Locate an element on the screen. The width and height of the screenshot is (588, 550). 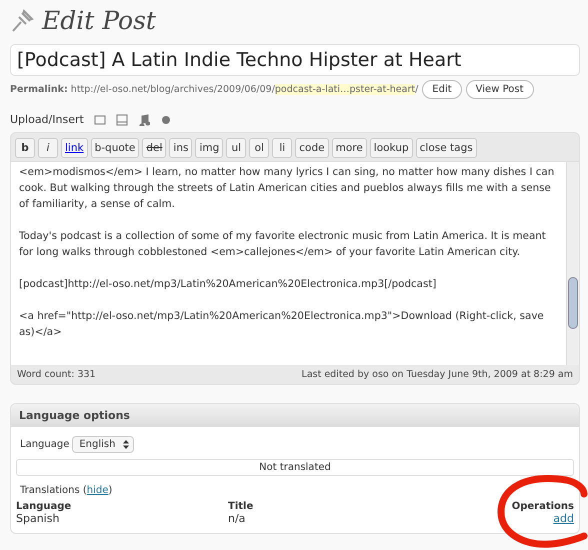
image-icon is located at coordinates (100, 120).